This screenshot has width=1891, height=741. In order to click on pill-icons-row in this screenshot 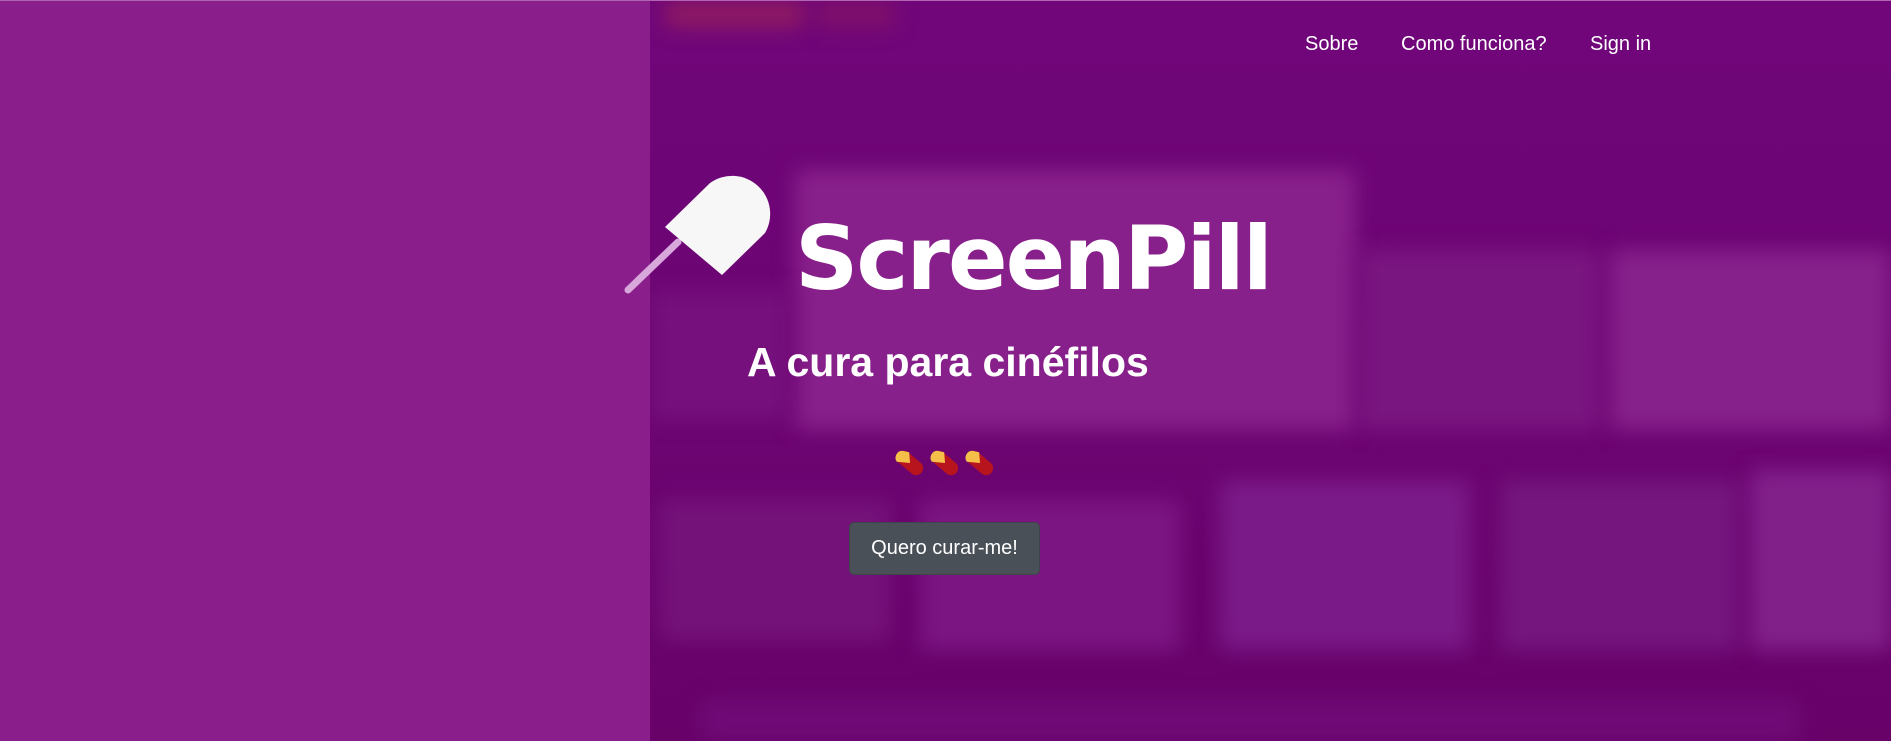, I will do `click(947, 463)`.